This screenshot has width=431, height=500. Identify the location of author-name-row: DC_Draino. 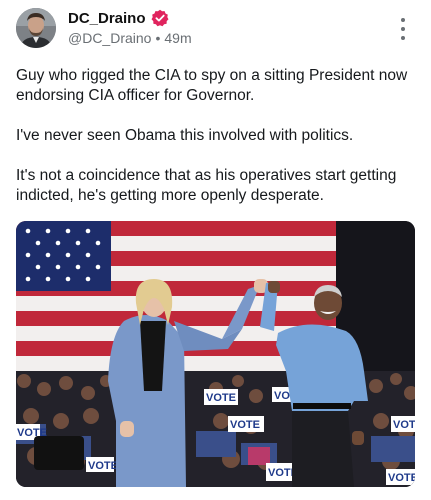
(118, 18).